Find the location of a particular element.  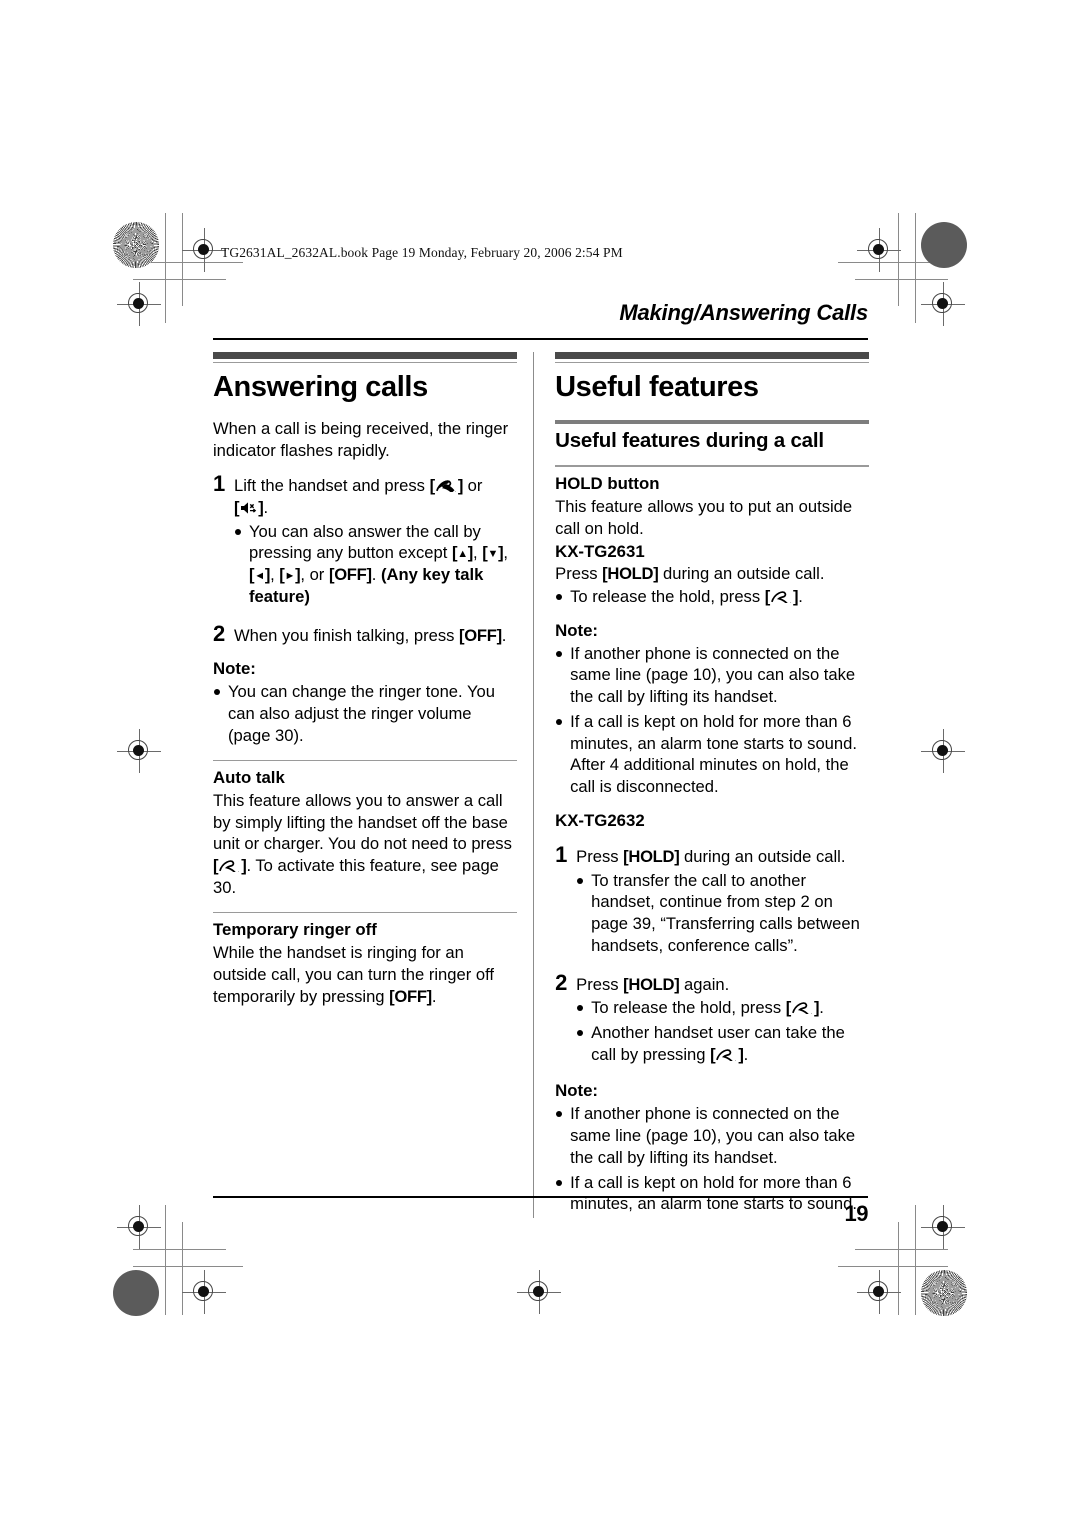

trof-after: . is located at coordinates (434, 996).